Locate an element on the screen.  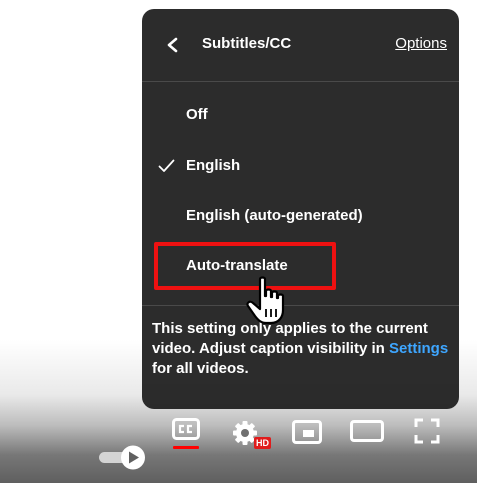
menu-item-english-auto-generated: English (auto-generated) is located at coordinates (300, 217).